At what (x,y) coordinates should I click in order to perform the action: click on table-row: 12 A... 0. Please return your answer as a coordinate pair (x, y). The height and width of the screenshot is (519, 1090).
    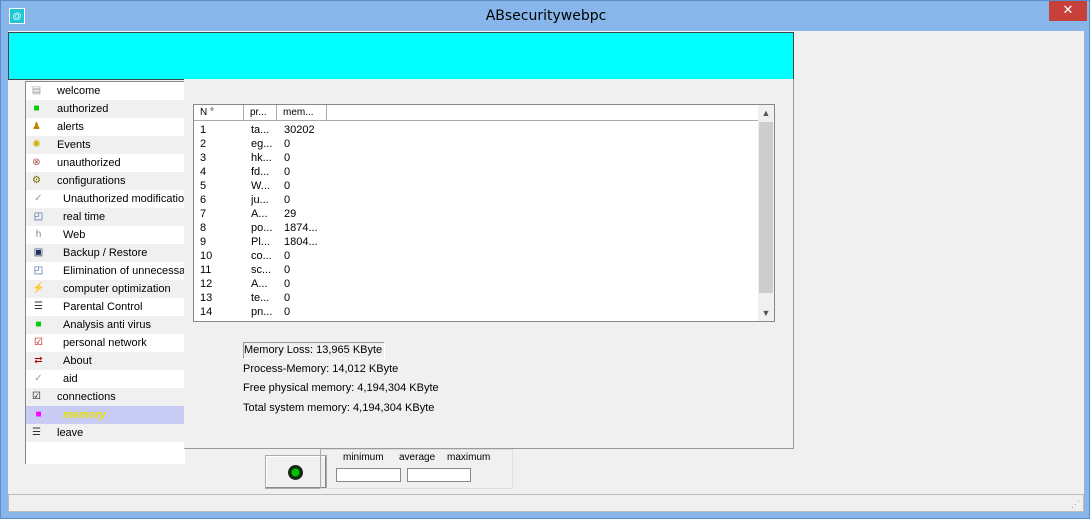
    Looking at the image, I should click on (476, 284).